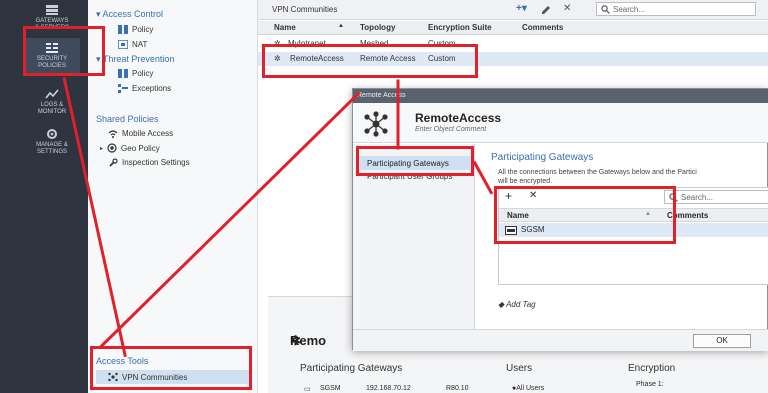 This screenshot has width=768, height=393. What do you see at coordinates (415, 161) in the screenshot?
I see `annotation-box-participating-gateways` at bounding box center [415, 161].